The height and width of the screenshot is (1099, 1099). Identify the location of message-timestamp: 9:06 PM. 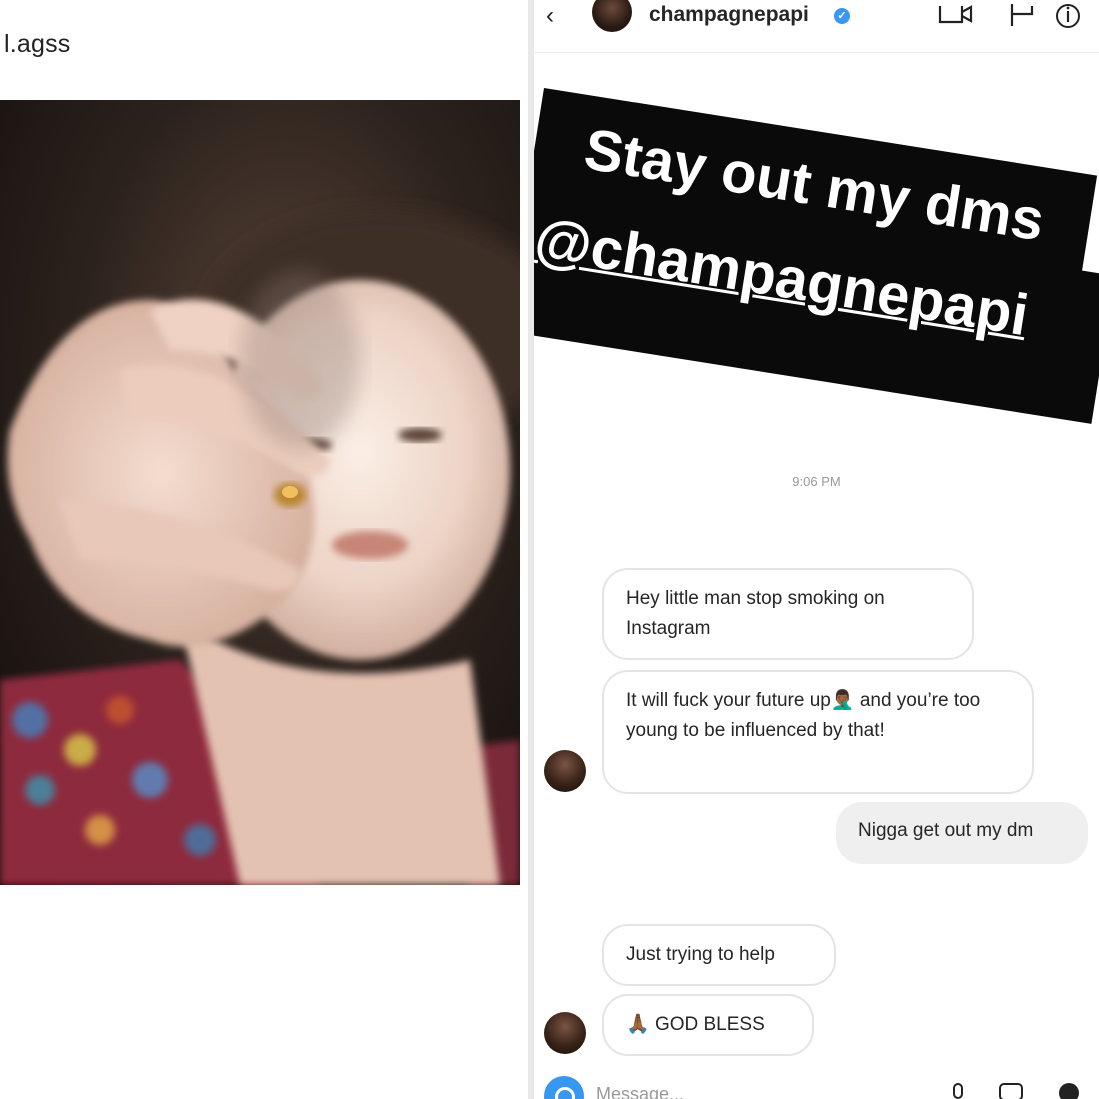
(816, 481).